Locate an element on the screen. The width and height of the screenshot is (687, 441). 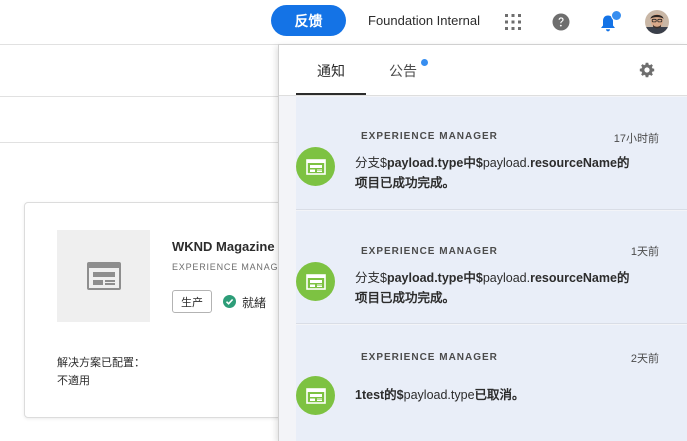
tab-notifications: 通知 is located at coordinates (331, 71).